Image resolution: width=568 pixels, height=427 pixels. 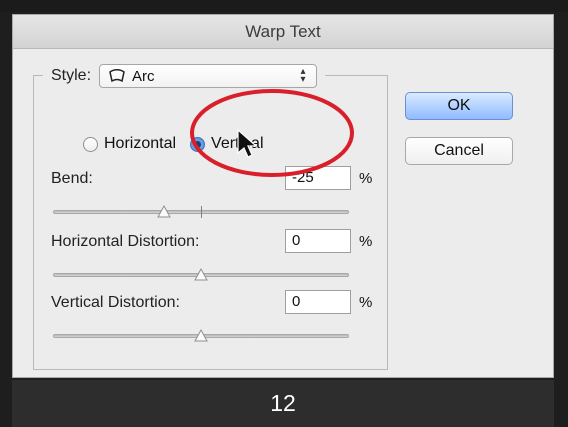 I want to click on style-row: Style: Arc ▴ ▾, so click(x=184, y=76).